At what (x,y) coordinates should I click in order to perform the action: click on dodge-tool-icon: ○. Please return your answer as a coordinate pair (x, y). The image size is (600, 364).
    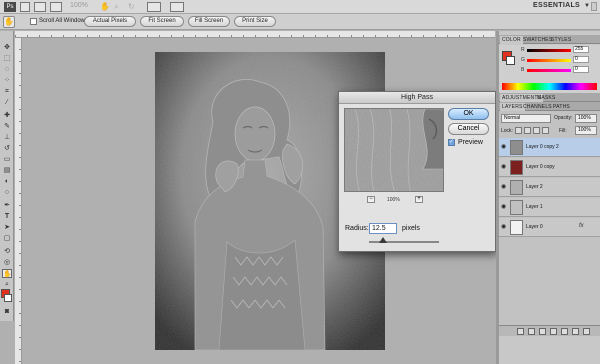
    Looking at the image, I should click on (7, 192).